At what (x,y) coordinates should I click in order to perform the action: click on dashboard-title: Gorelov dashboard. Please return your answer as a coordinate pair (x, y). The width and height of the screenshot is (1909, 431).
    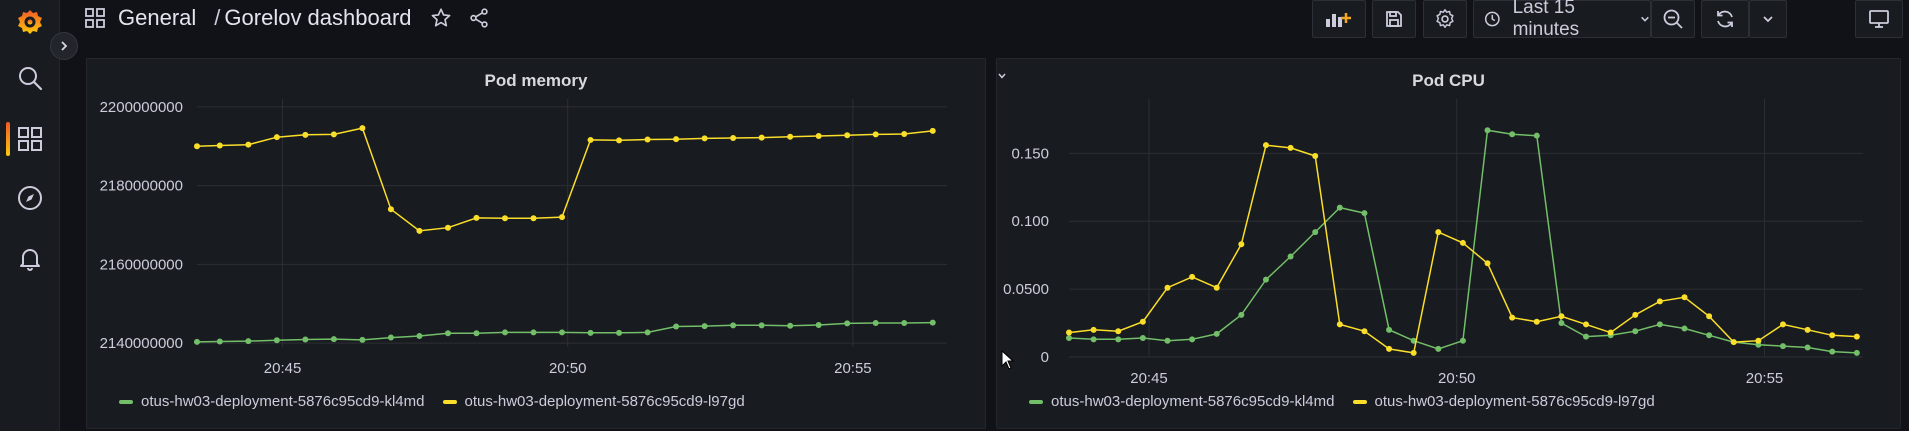
    Looking at the image, I should click on (317, 18).